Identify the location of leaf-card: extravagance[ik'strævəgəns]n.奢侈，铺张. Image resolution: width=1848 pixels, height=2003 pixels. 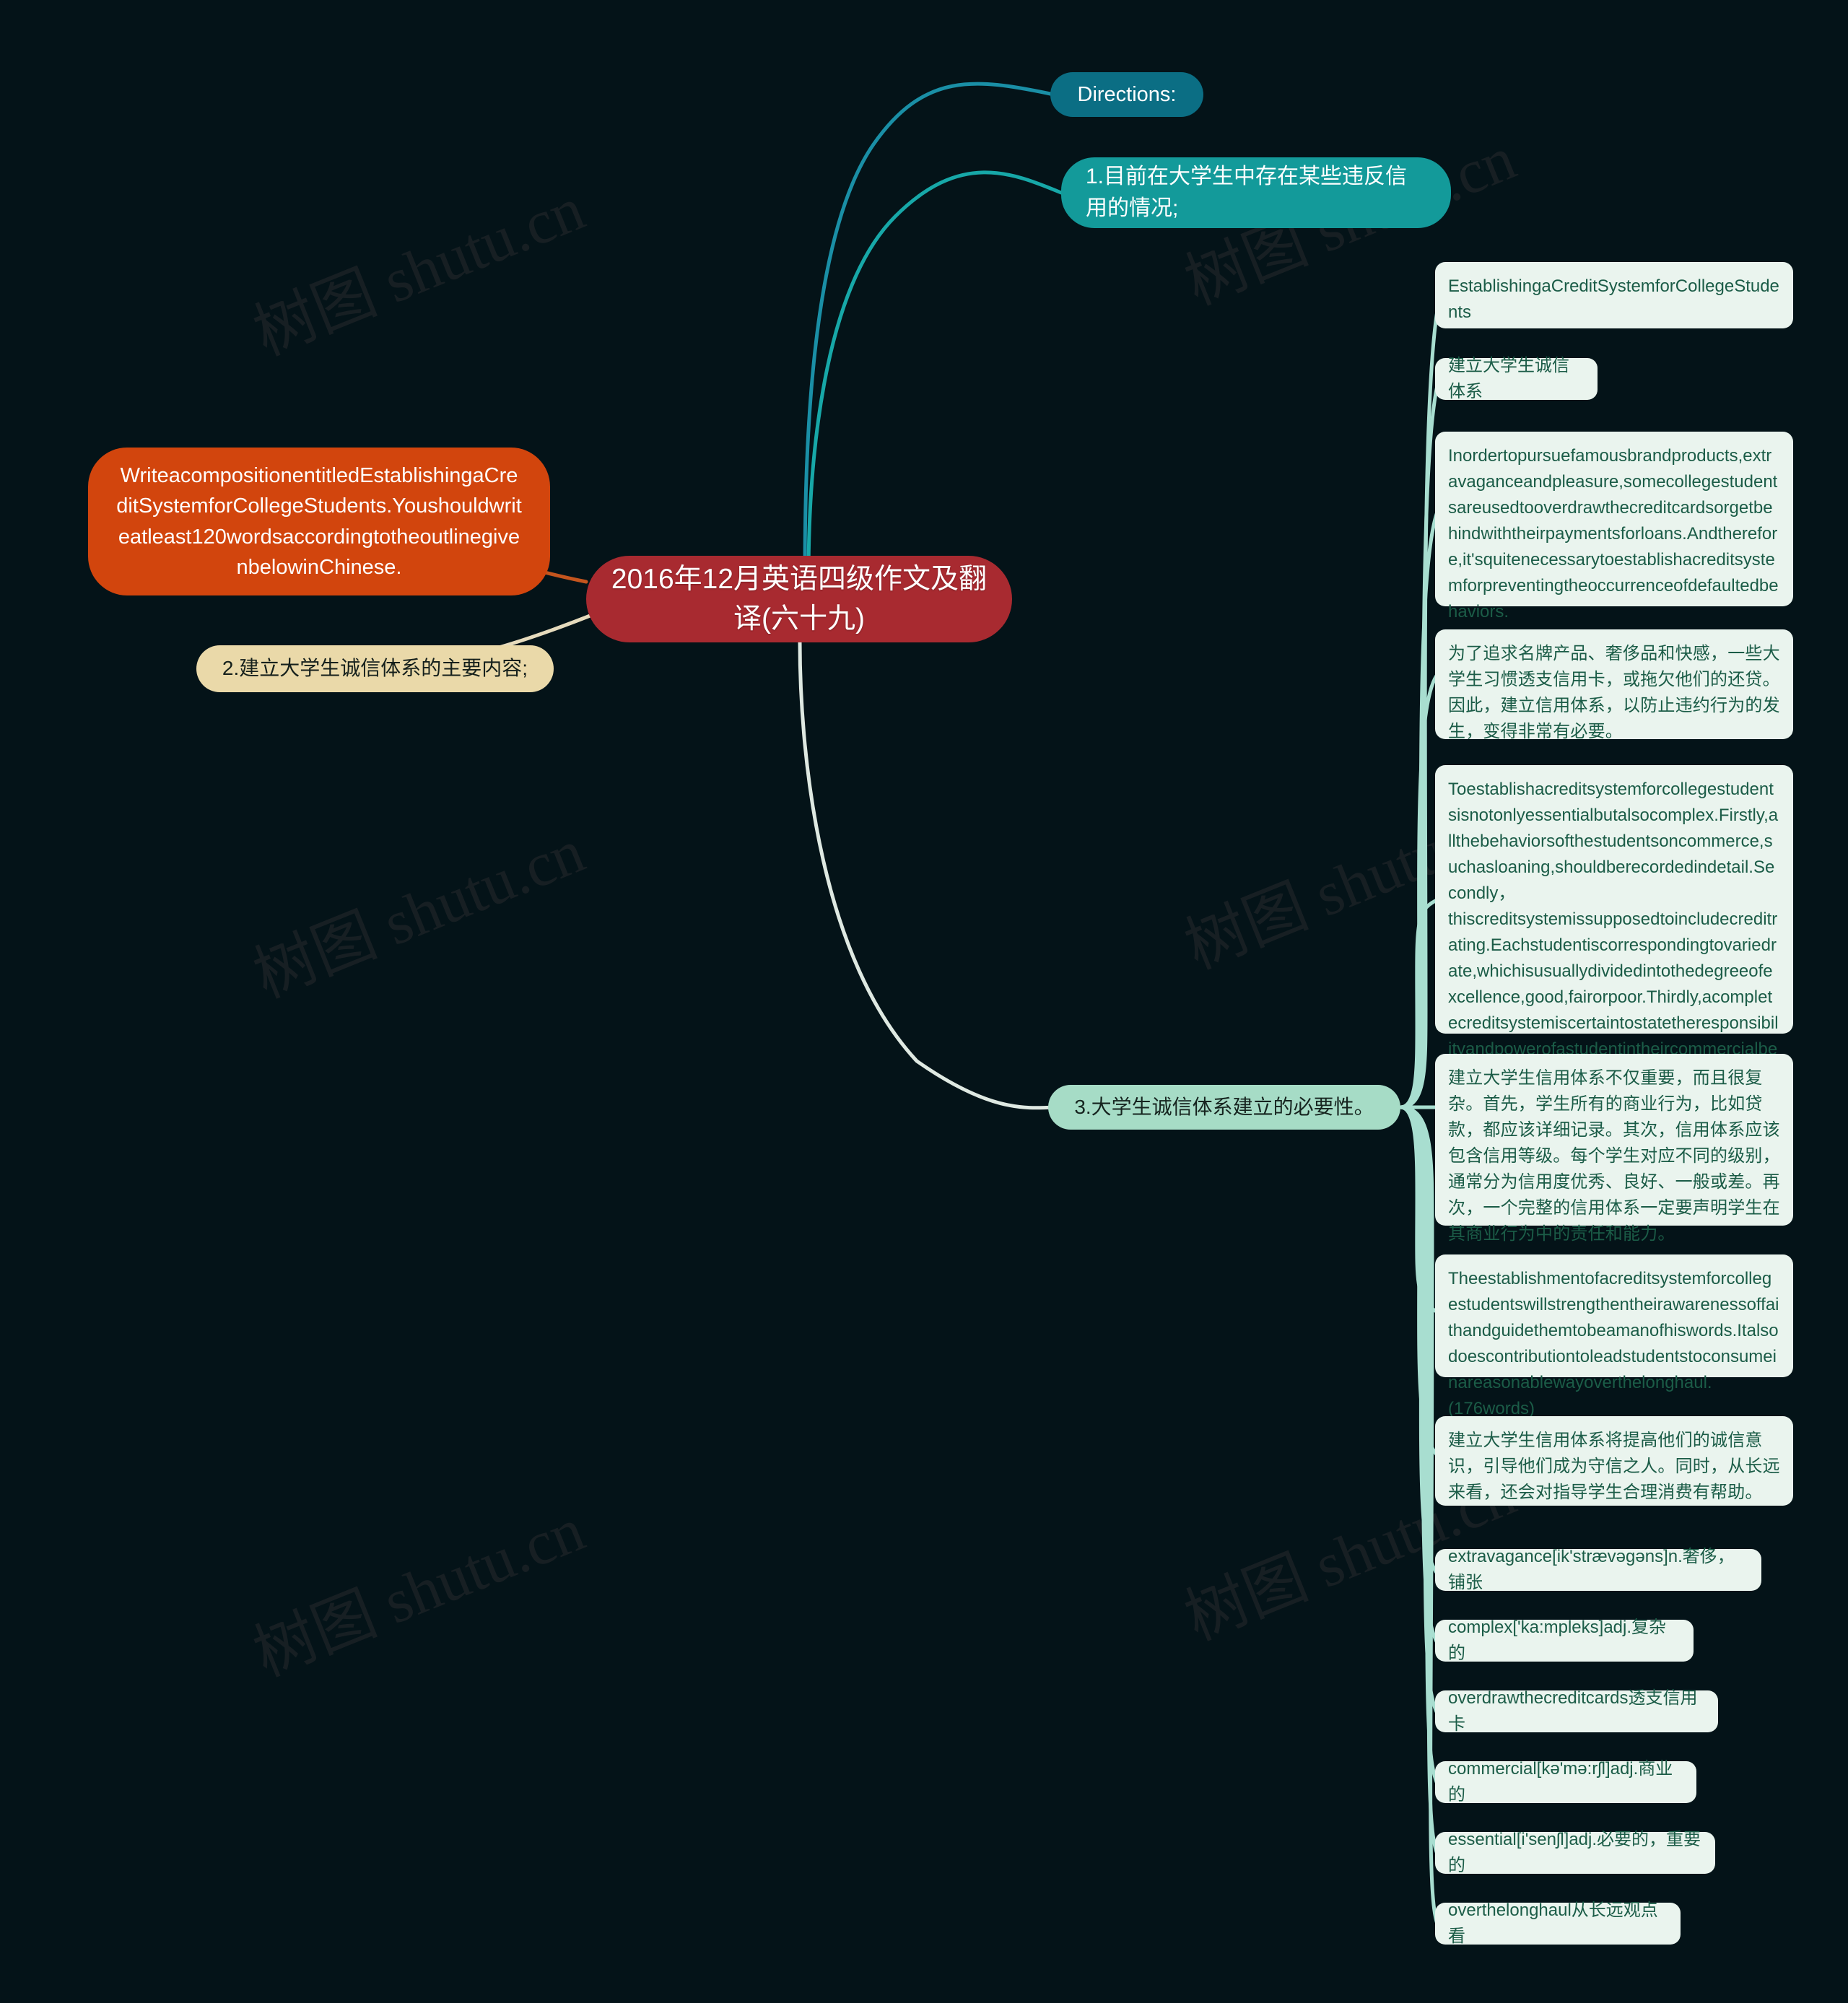
(1598, 1569).